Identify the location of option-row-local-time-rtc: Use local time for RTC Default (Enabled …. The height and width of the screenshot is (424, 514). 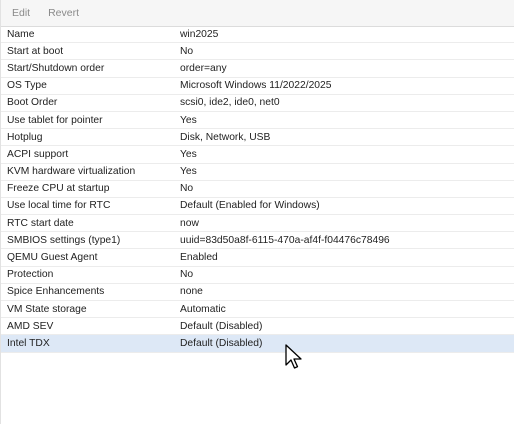
(257, 207).